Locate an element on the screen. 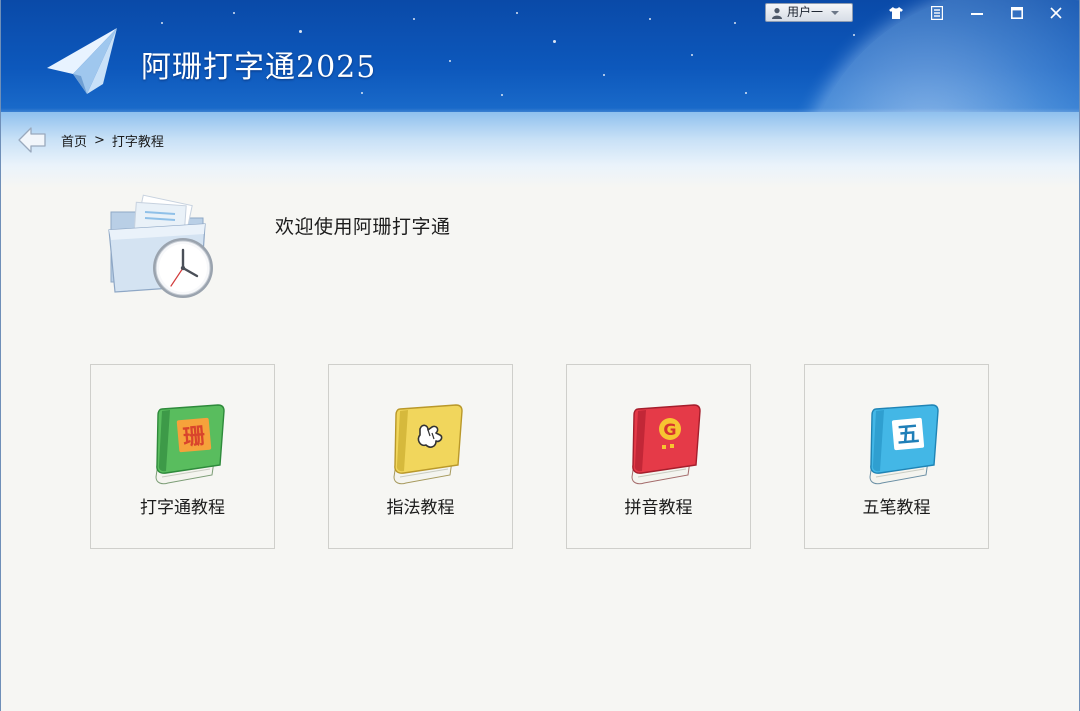 The image size is (1080, 711). user-icon is located at coordinates (777, 13).